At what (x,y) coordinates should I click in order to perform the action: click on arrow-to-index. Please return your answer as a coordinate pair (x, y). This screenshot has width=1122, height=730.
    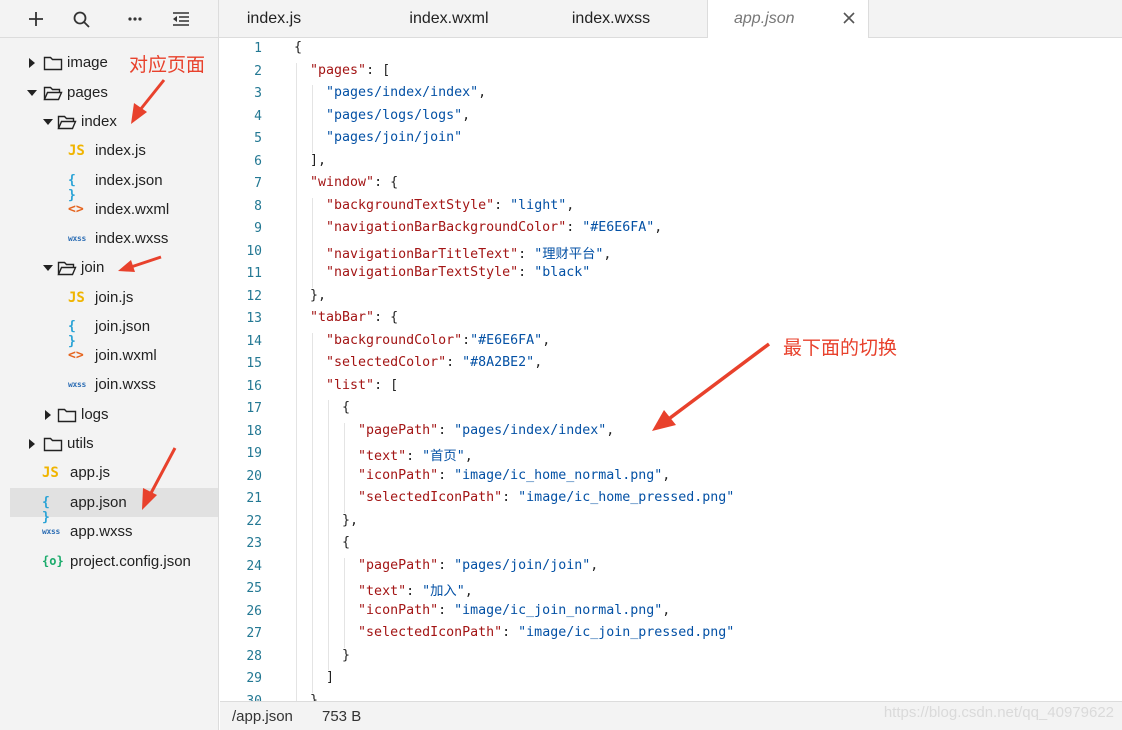
    Looking at the image, I should click on (148, 101).